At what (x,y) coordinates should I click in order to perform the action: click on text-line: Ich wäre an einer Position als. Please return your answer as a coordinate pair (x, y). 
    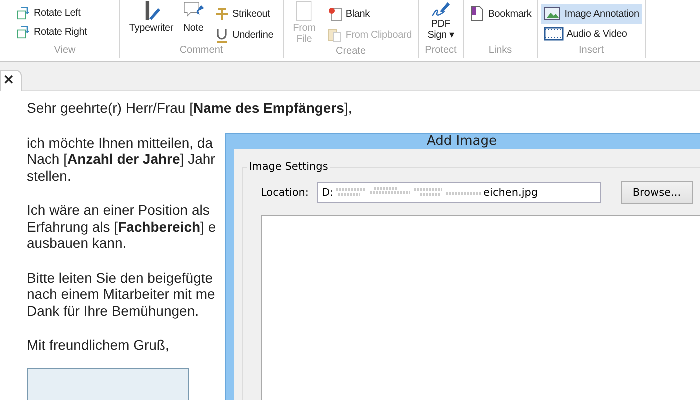
    Looking at the image, I should click on (118, 210).